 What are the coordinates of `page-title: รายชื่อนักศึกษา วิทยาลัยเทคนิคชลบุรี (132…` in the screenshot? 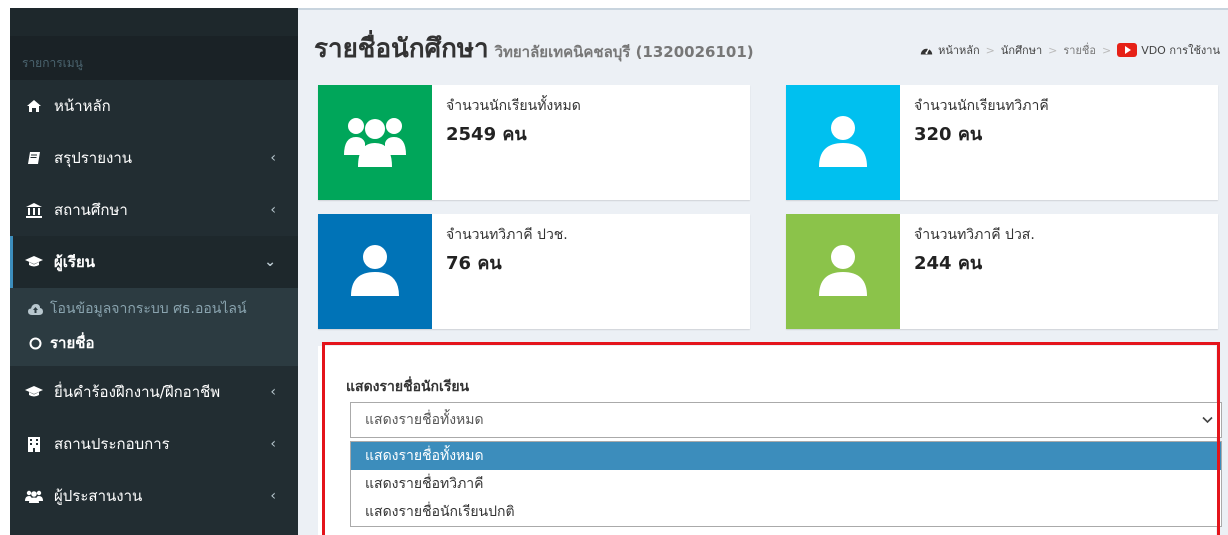 It's located at (534, 48).